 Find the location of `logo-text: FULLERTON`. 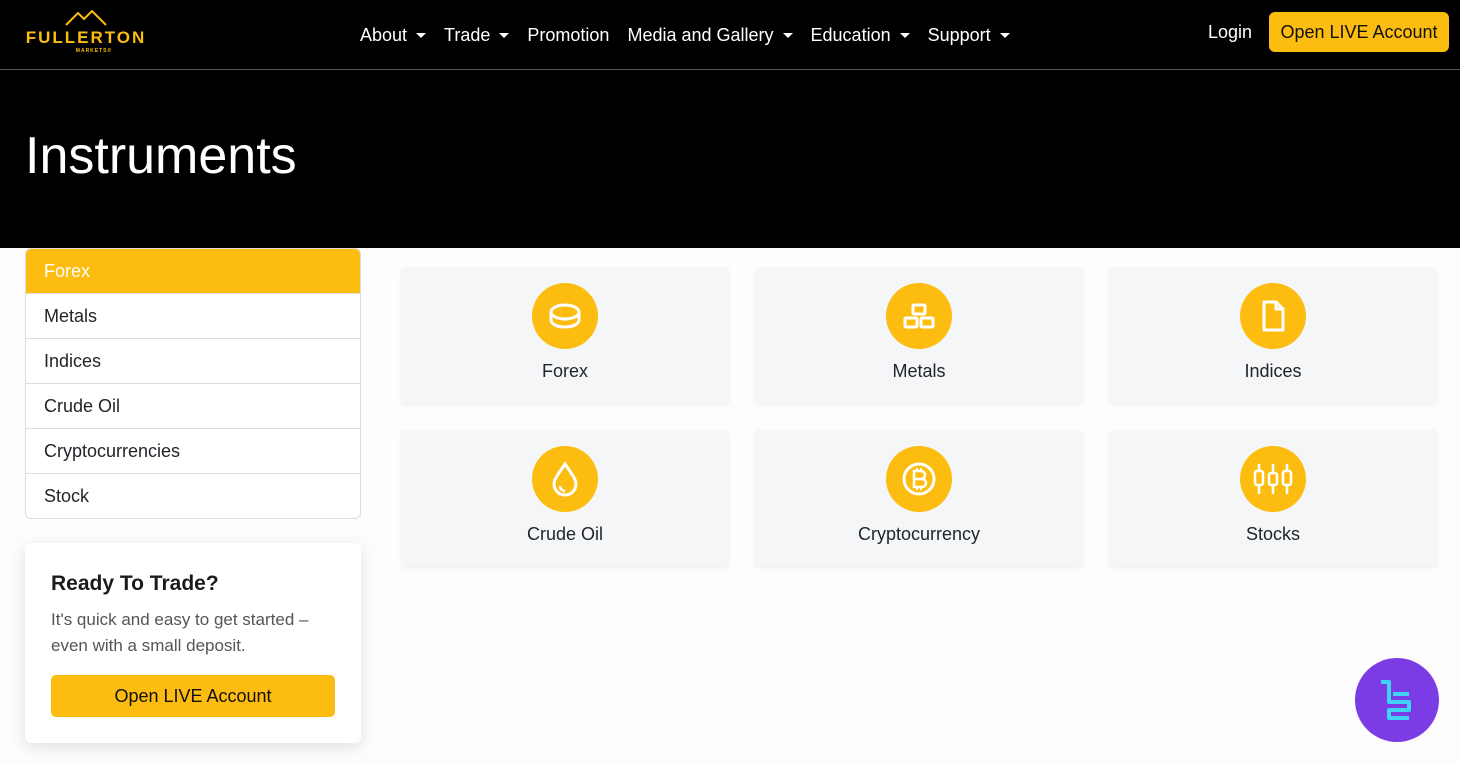

logo-text: FULLERTON is located at coordinates (86, 37).